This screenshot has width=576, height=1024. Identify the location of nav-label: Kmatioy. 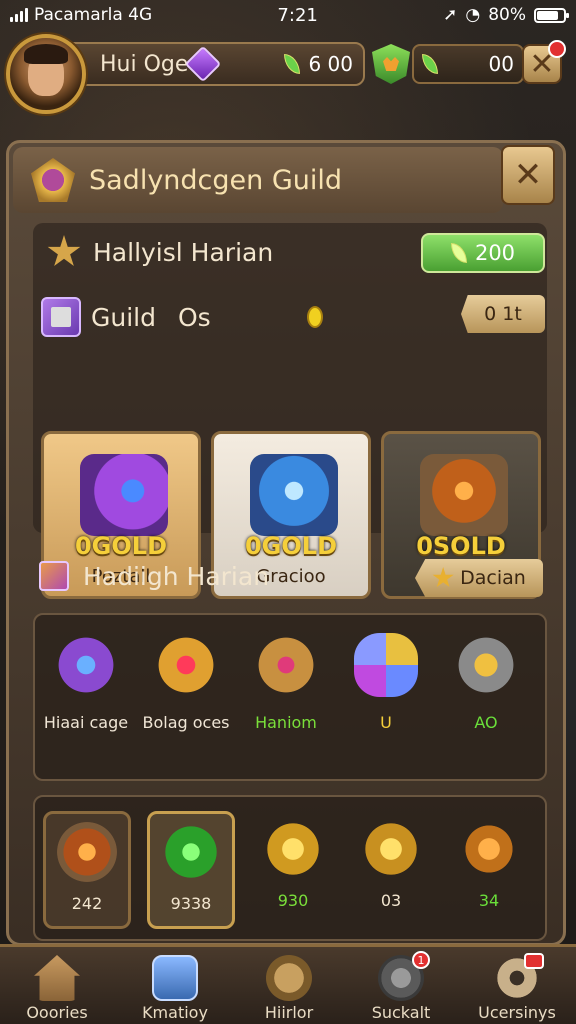
(175, 1012).